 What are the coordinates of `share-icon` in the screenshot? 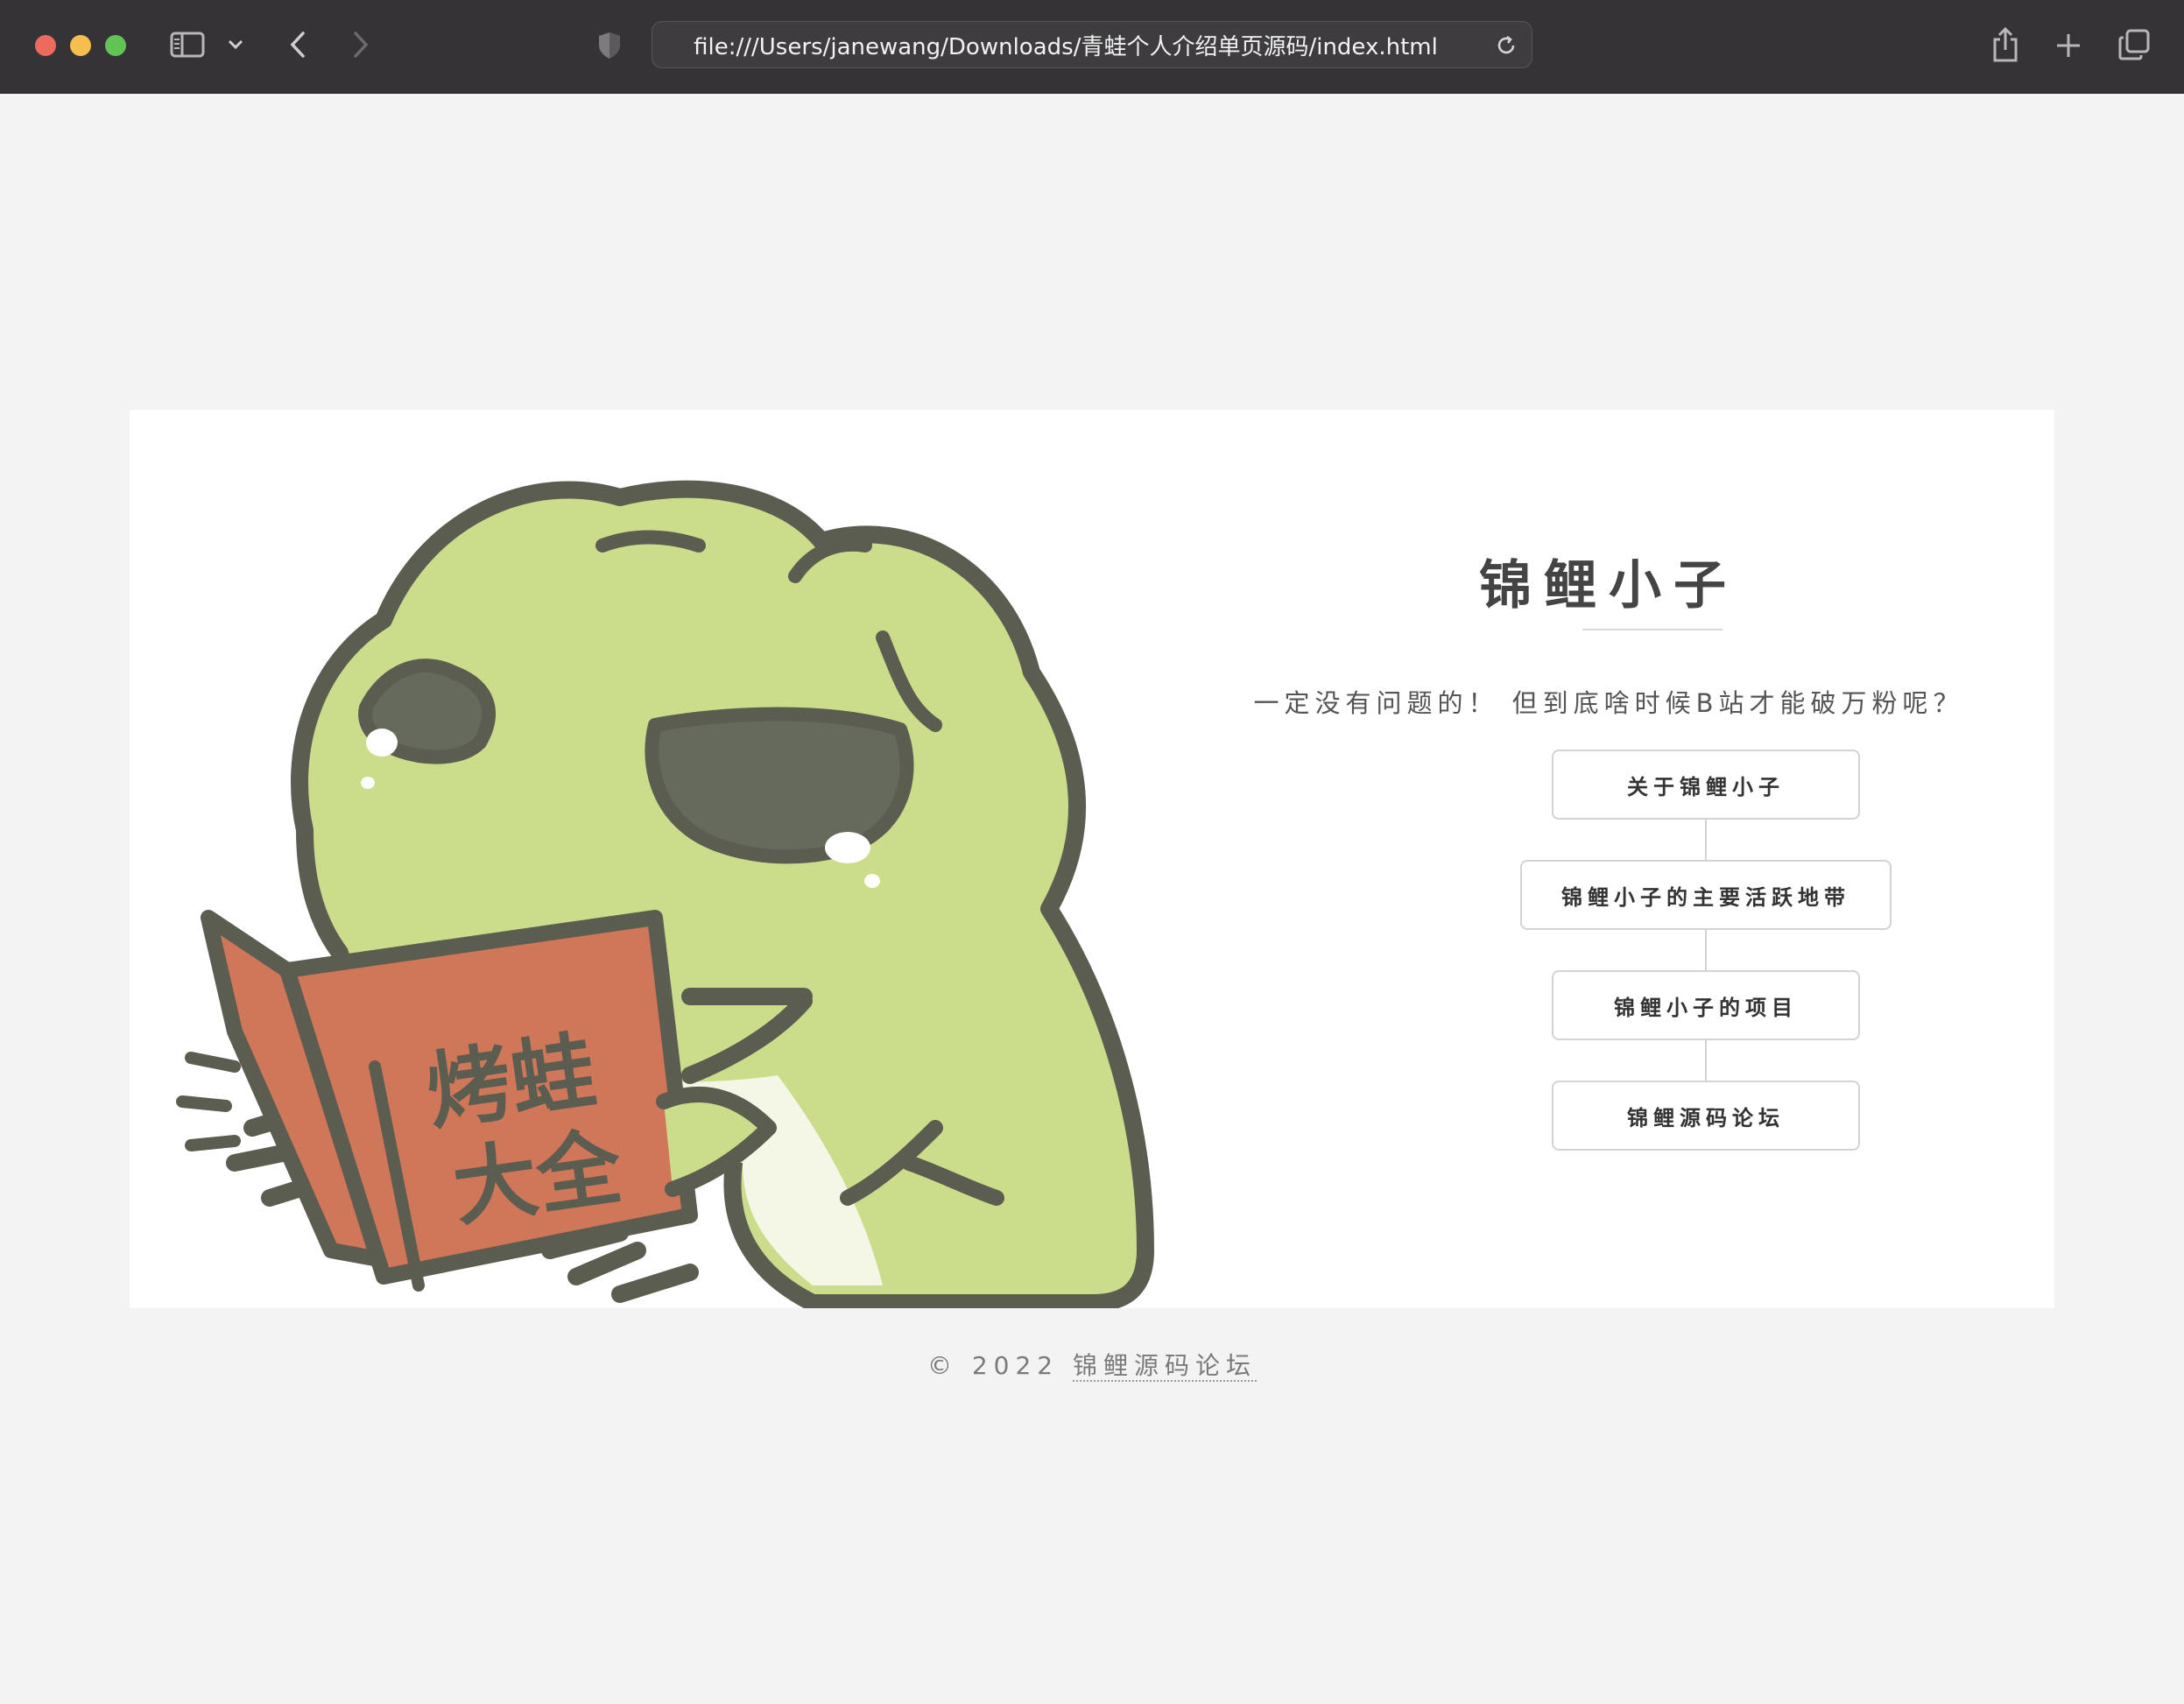 It's located at (2005, 45).